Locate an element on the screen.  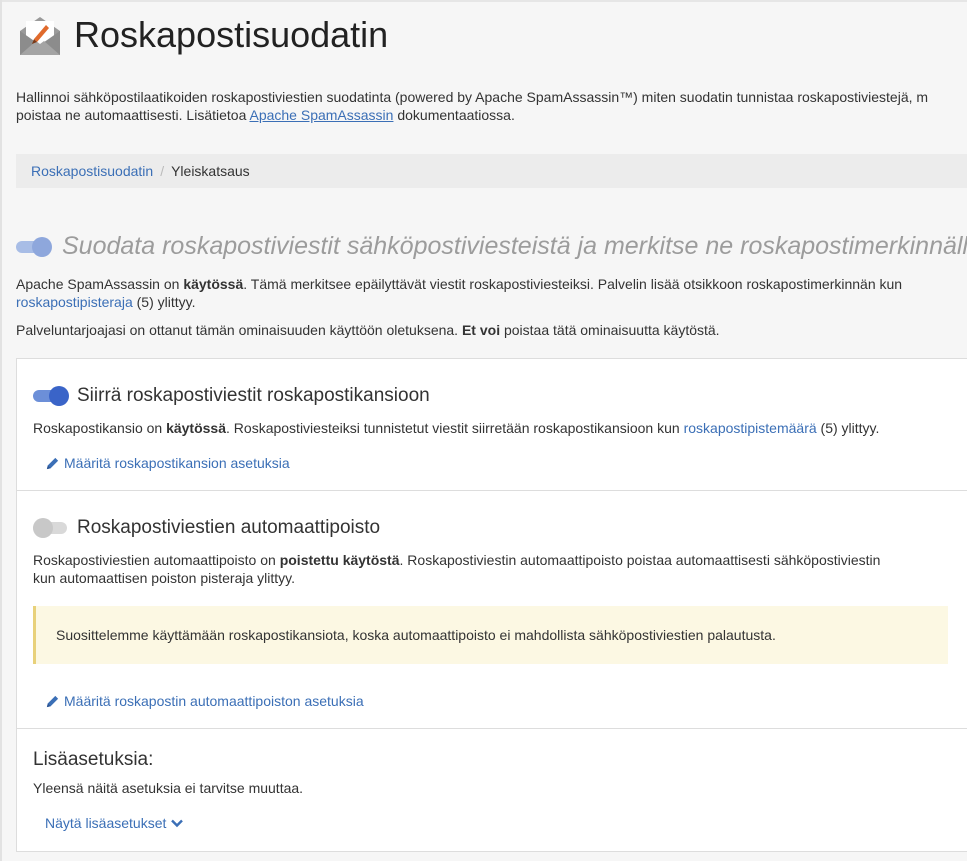
move-text-d: (5) ylittyy. is located at coordinates (848, 428).